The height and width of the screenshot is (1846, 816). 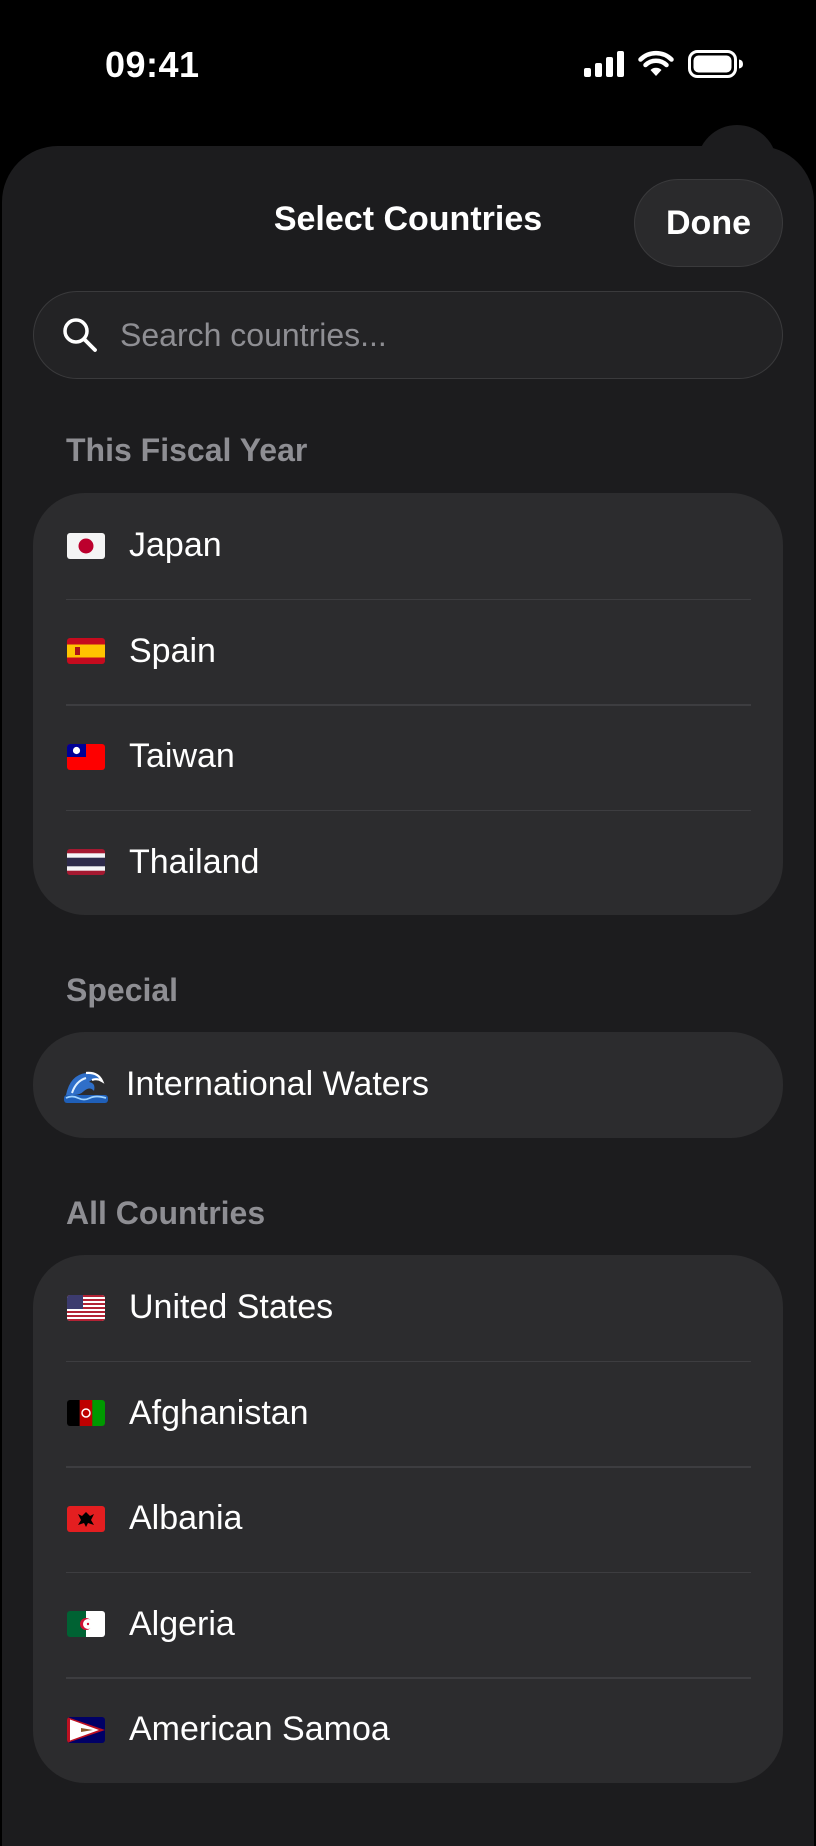 I want to click on country-label: Albania, so click(x=186, y=1518).